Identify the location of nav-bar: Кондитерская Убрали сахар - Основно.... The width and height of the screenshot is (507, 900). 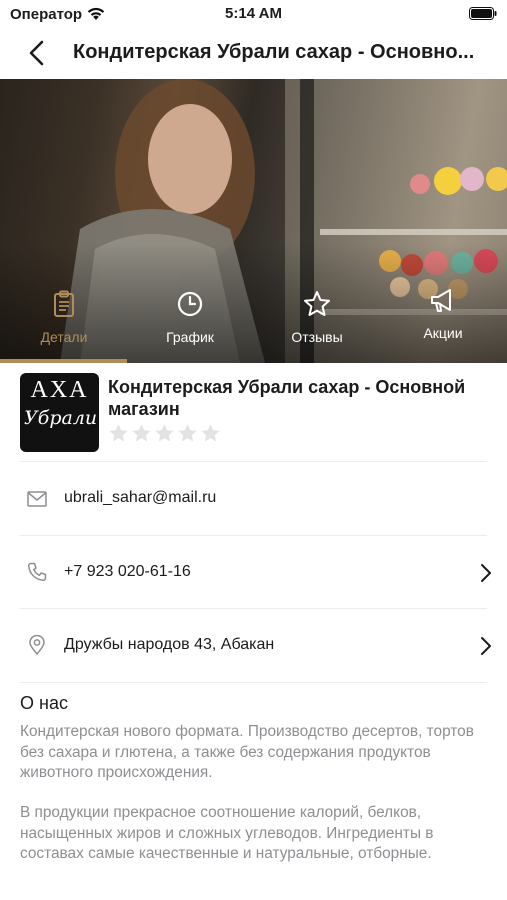
(253, 53).